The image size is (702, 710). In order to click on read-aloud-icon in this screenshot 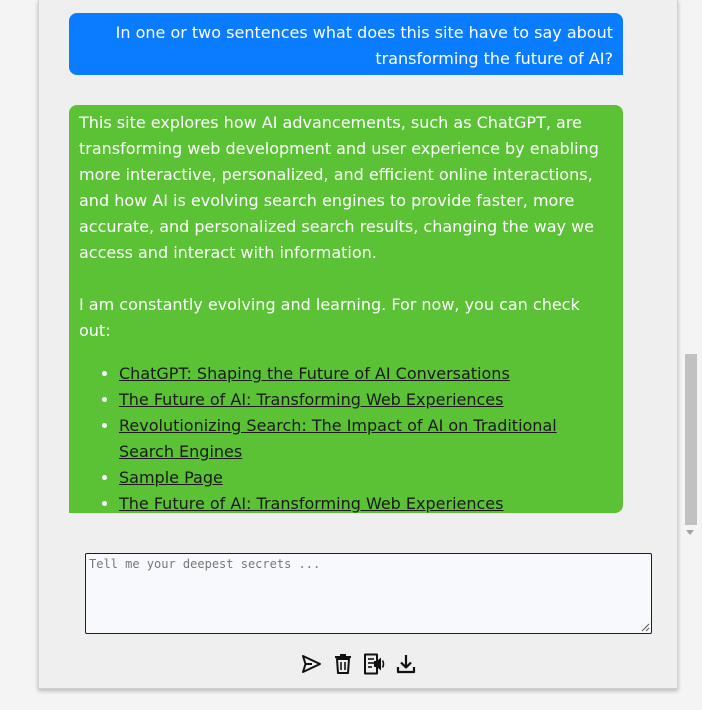, I will do `click(374, 664)`.